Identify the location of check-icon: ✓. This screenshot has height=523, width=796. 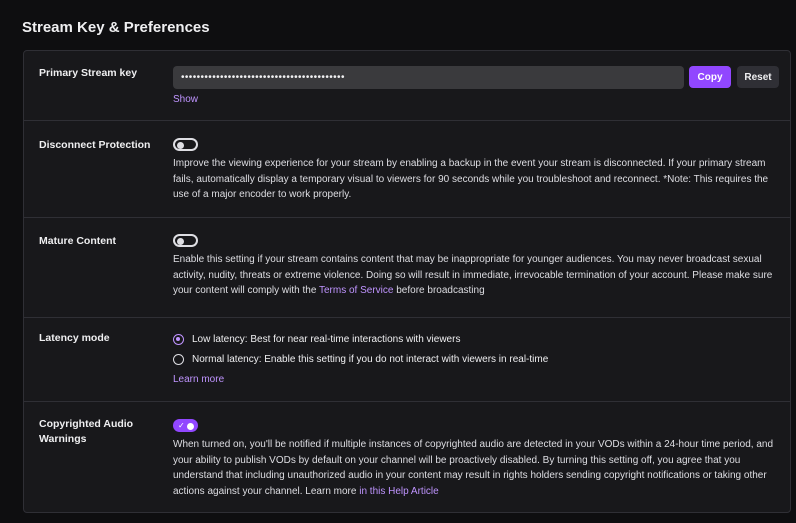
(181, 425).